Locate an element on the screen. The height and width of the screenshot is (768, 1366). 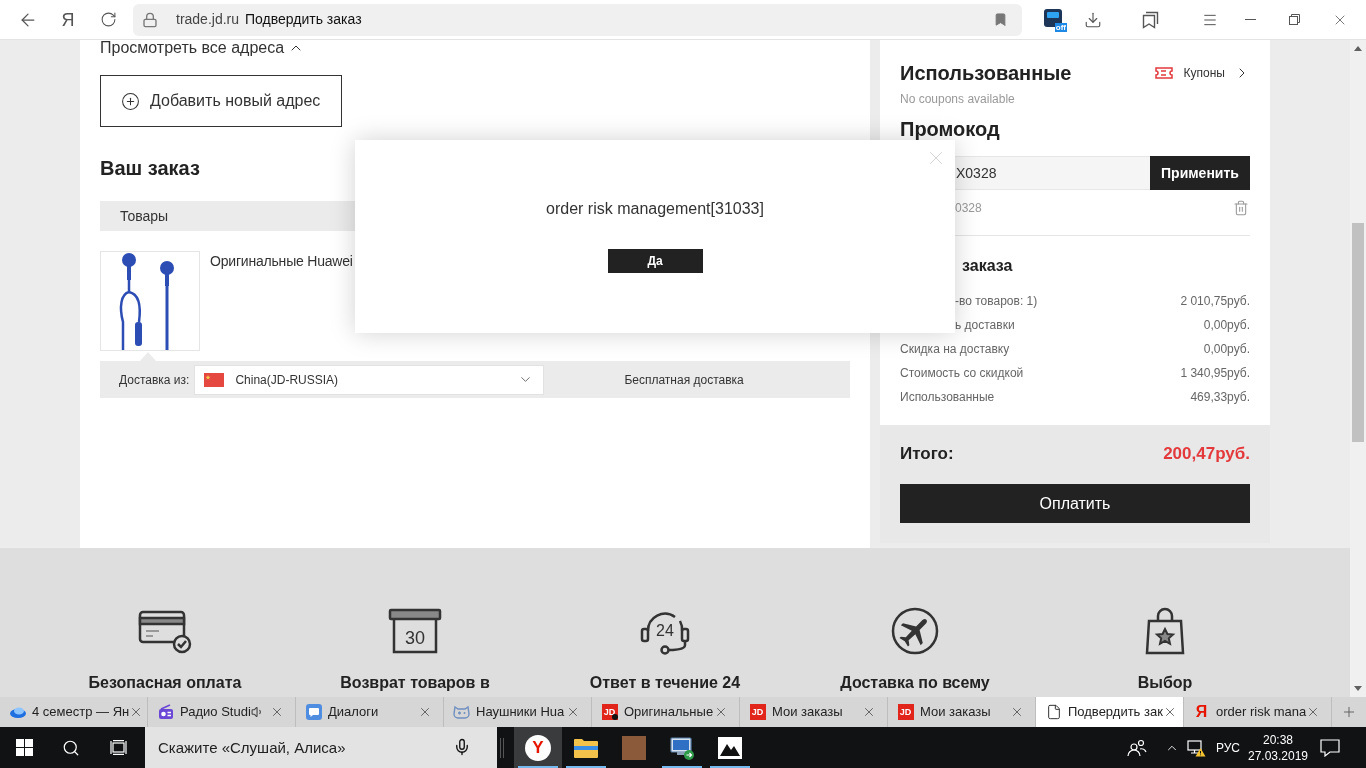
page-title: Подвердить заказ is located at coordinates (303, 19).